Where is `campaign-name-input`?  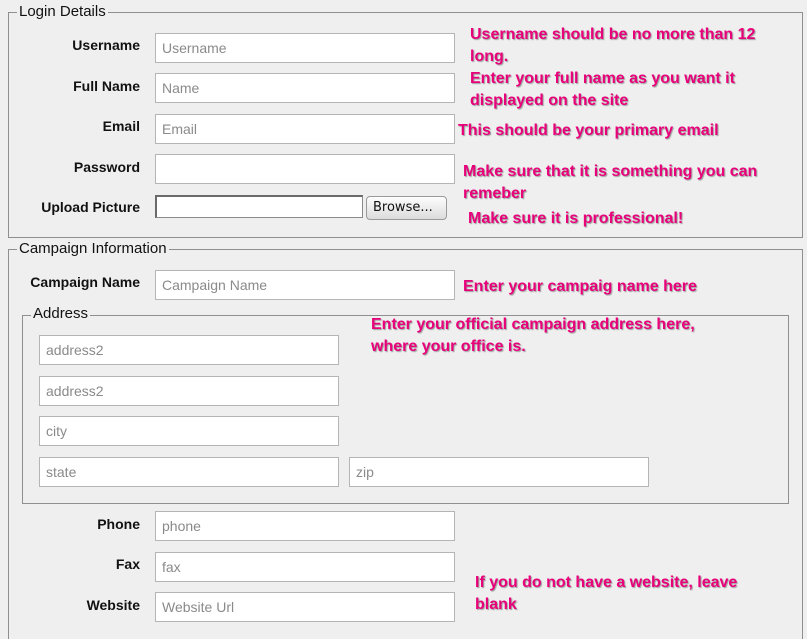 campaign-name-input is located at coordinates (305, 285).